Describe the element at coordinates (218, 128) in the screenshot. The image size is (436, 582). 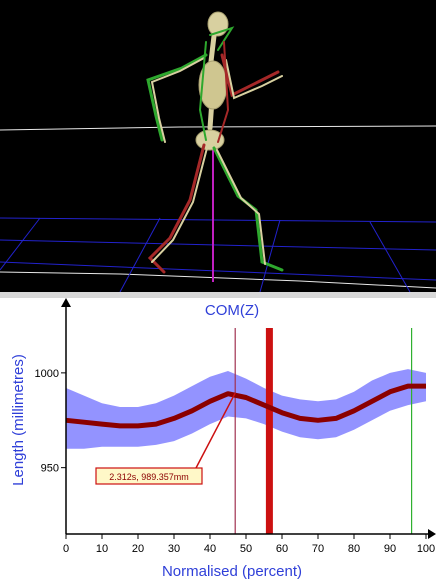
I see `horizon-line` at that location.